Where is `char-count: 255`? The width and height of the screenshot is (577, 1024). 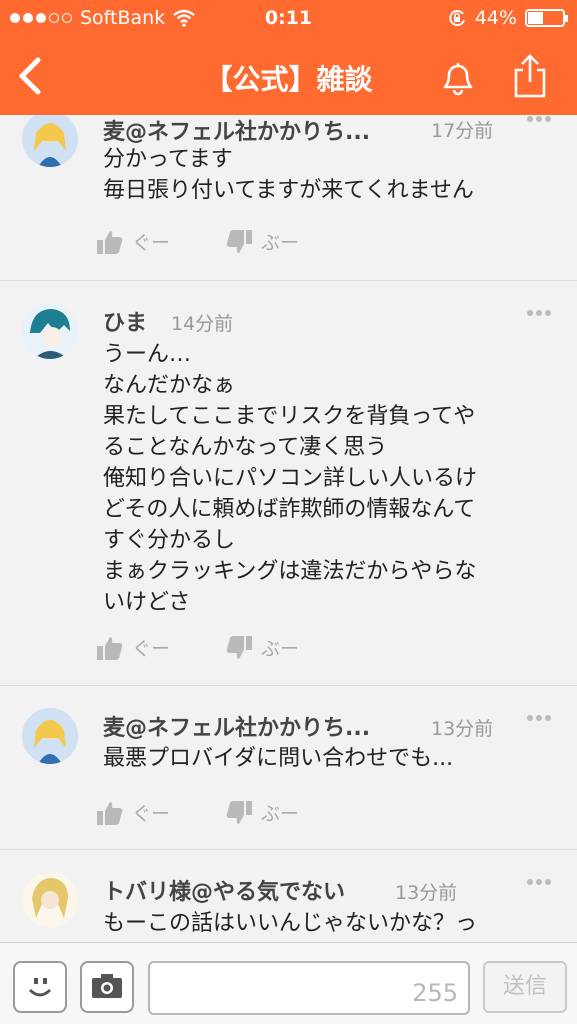 char-count: 255 is located at coordinates (435, 993).